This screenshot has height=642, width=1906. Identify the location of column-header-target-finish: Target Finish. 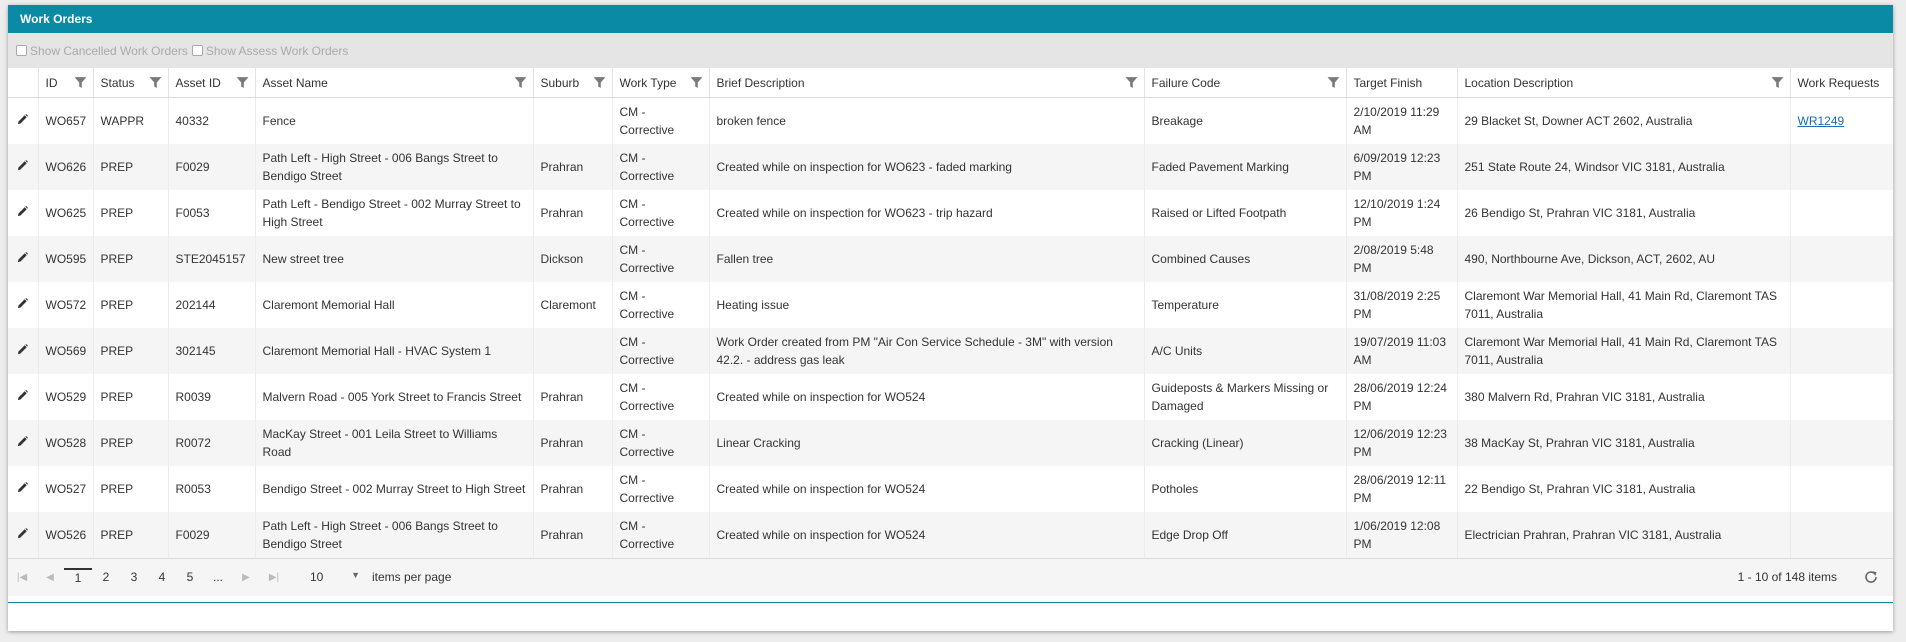
(1401, 83).